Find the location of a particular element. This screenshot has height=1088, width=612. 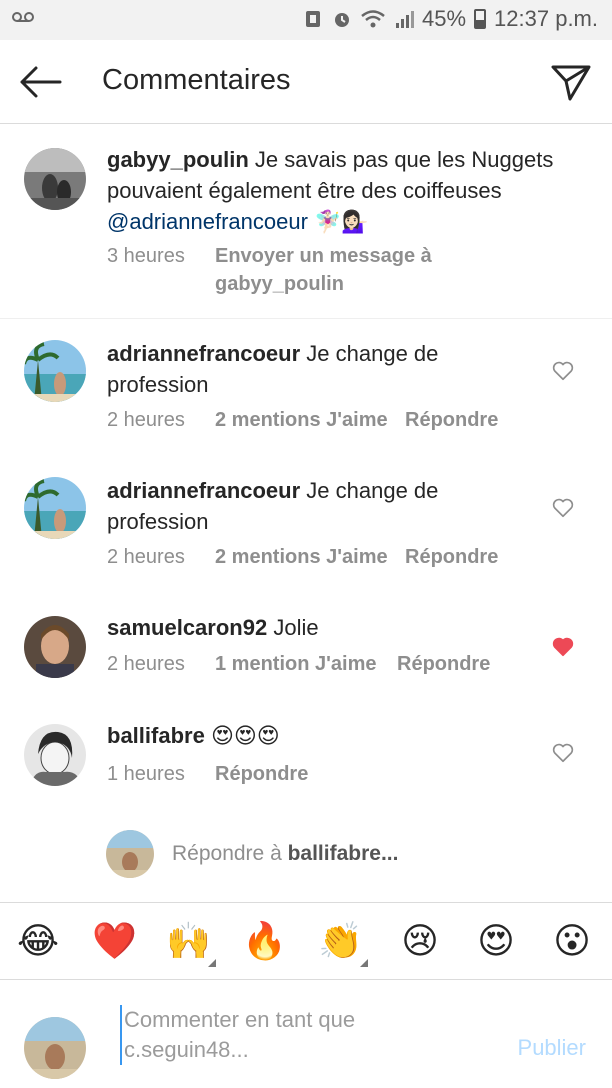

publish-button: Publier is located at coordinates (552, 1048).